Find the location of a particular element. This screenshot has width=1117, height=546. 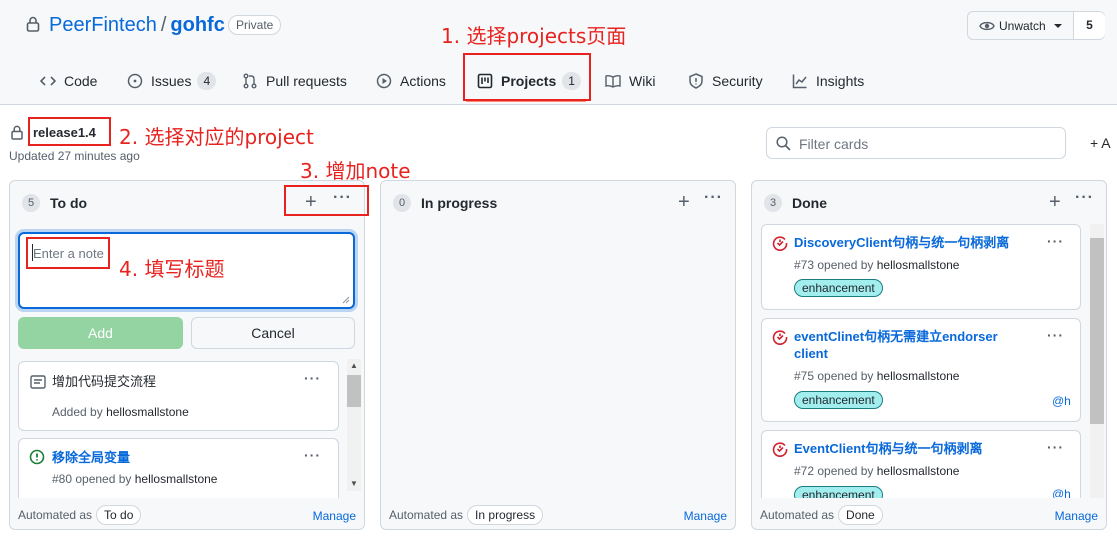

tab-wiki: Wiki is located at coordinates (630, 81).